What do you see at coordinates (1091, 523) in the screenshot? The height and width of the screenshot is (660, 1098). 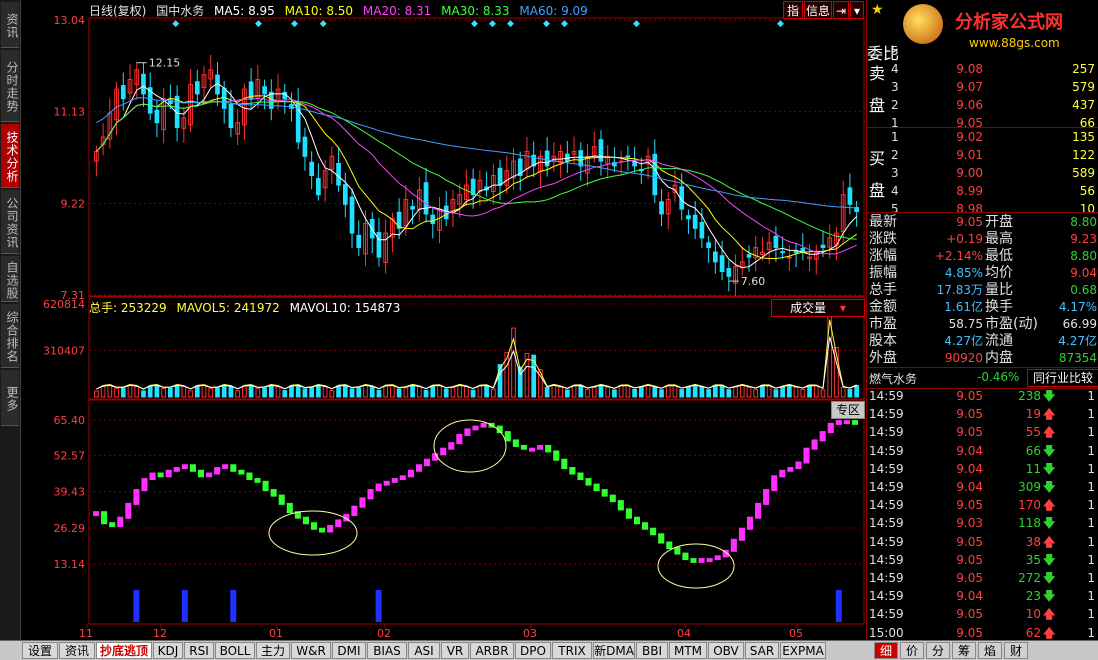 I see `tick-count: 1` at bounding box center [1091, 523].